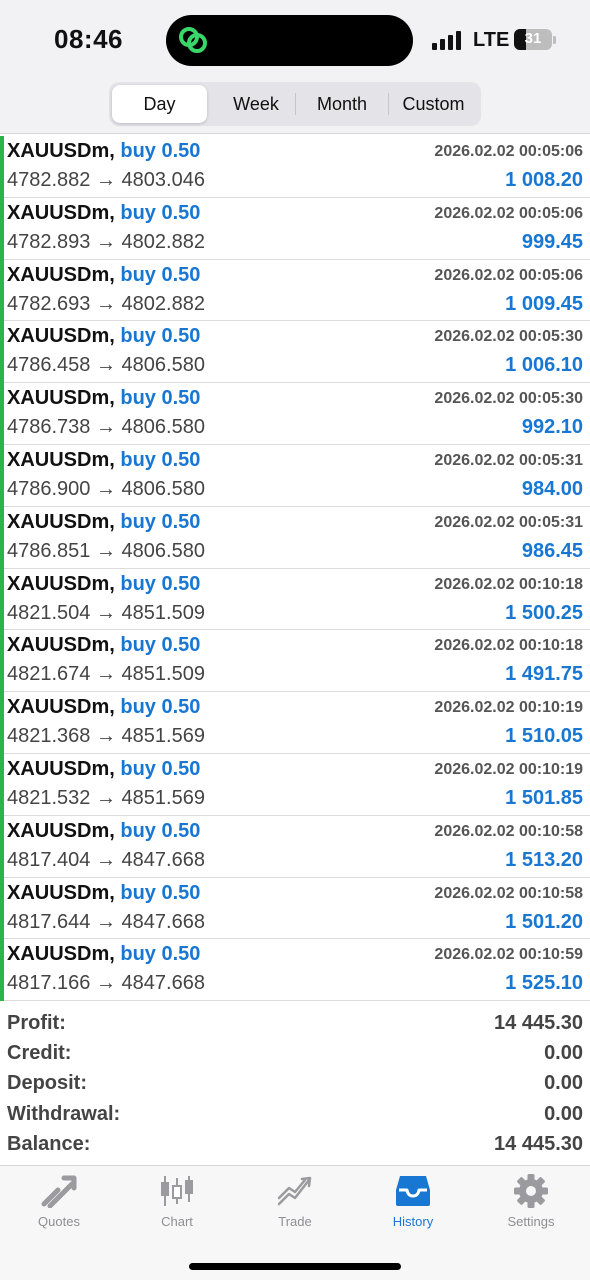 Image resolution: width=590 pixels, height=1280 pixels. Describe the element at coordinates (508, 646) in the screenshot. I see `deal-date: 2026.02.02 00:10:18` at that location.